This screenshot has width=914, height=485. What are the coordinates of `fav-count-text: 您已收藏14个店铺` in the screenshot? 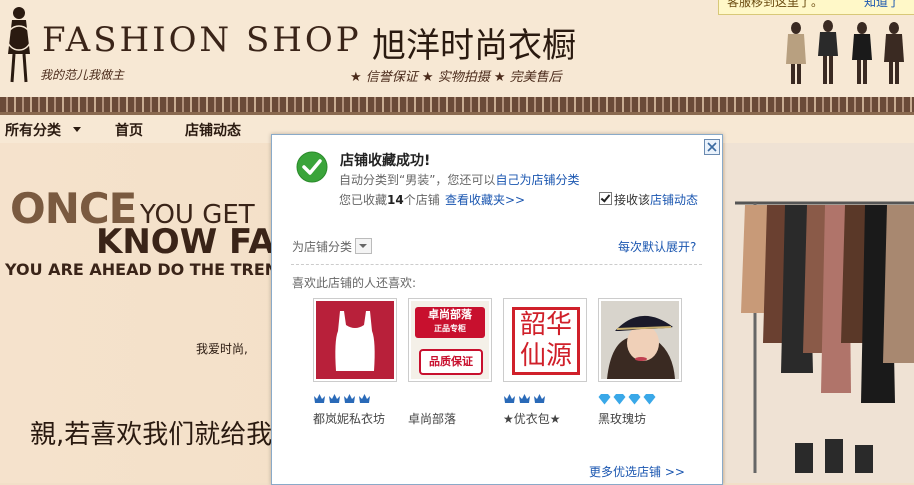 It's located at (389, 199).